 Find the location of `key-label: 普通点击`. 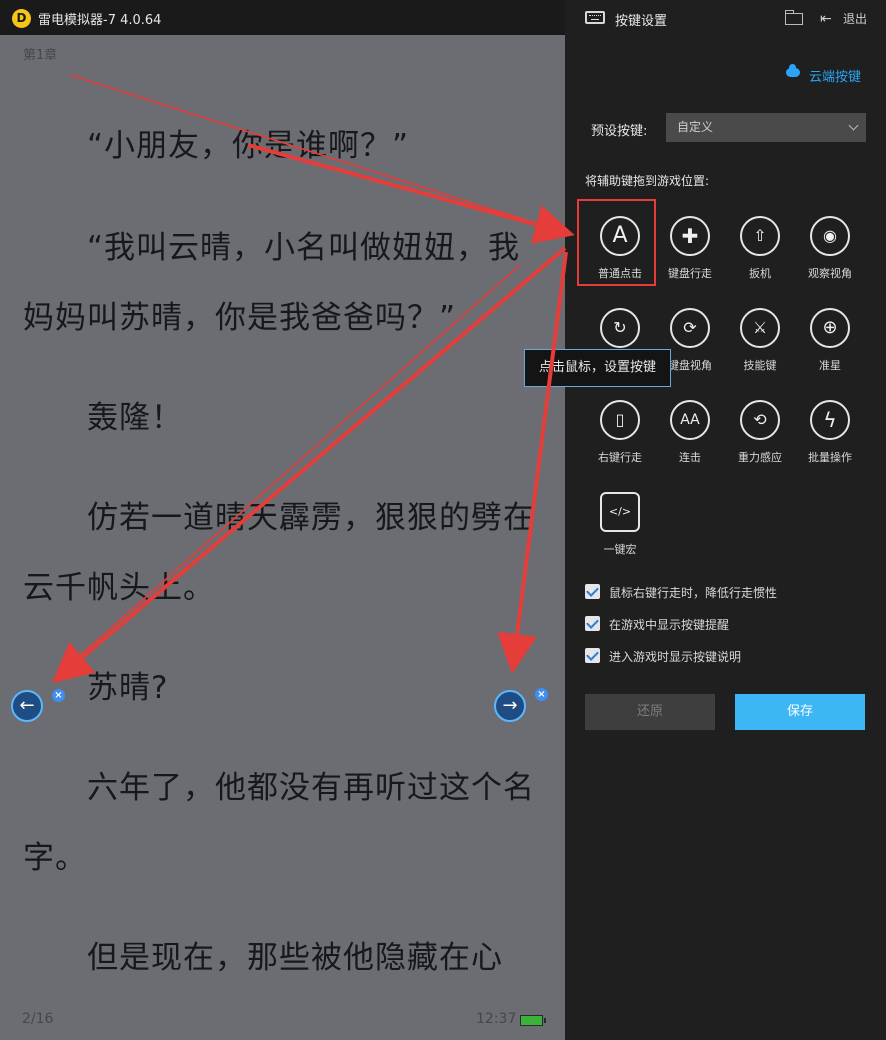

key-label: 普通点击 is located at coordinates (620, 273).